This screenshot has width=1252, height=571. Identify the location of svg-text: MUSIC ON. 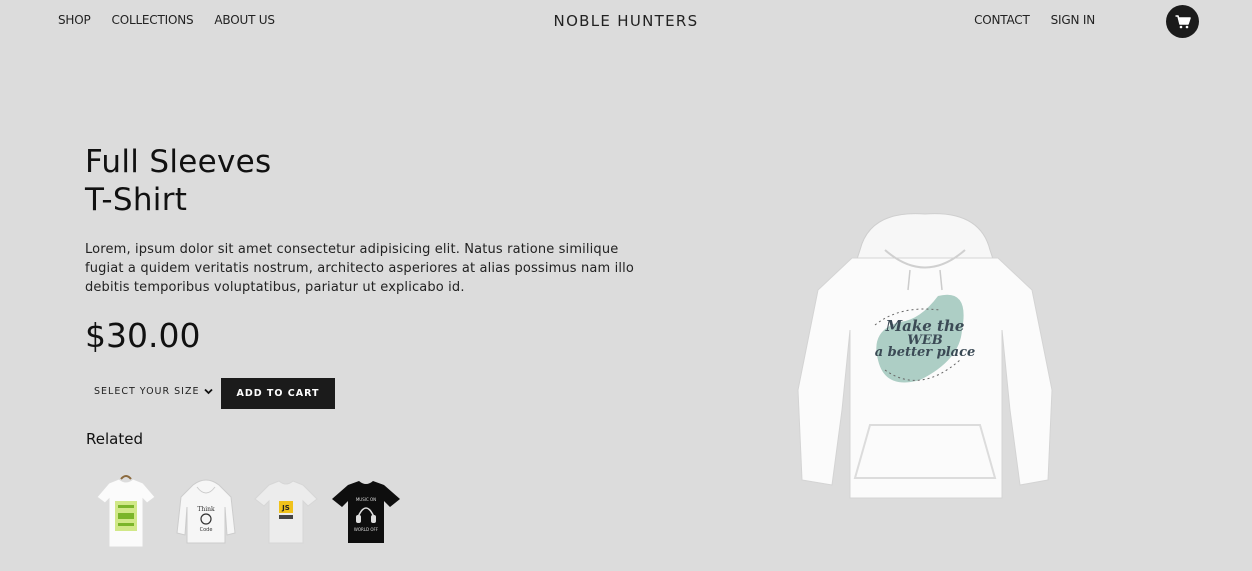
(366, 499).